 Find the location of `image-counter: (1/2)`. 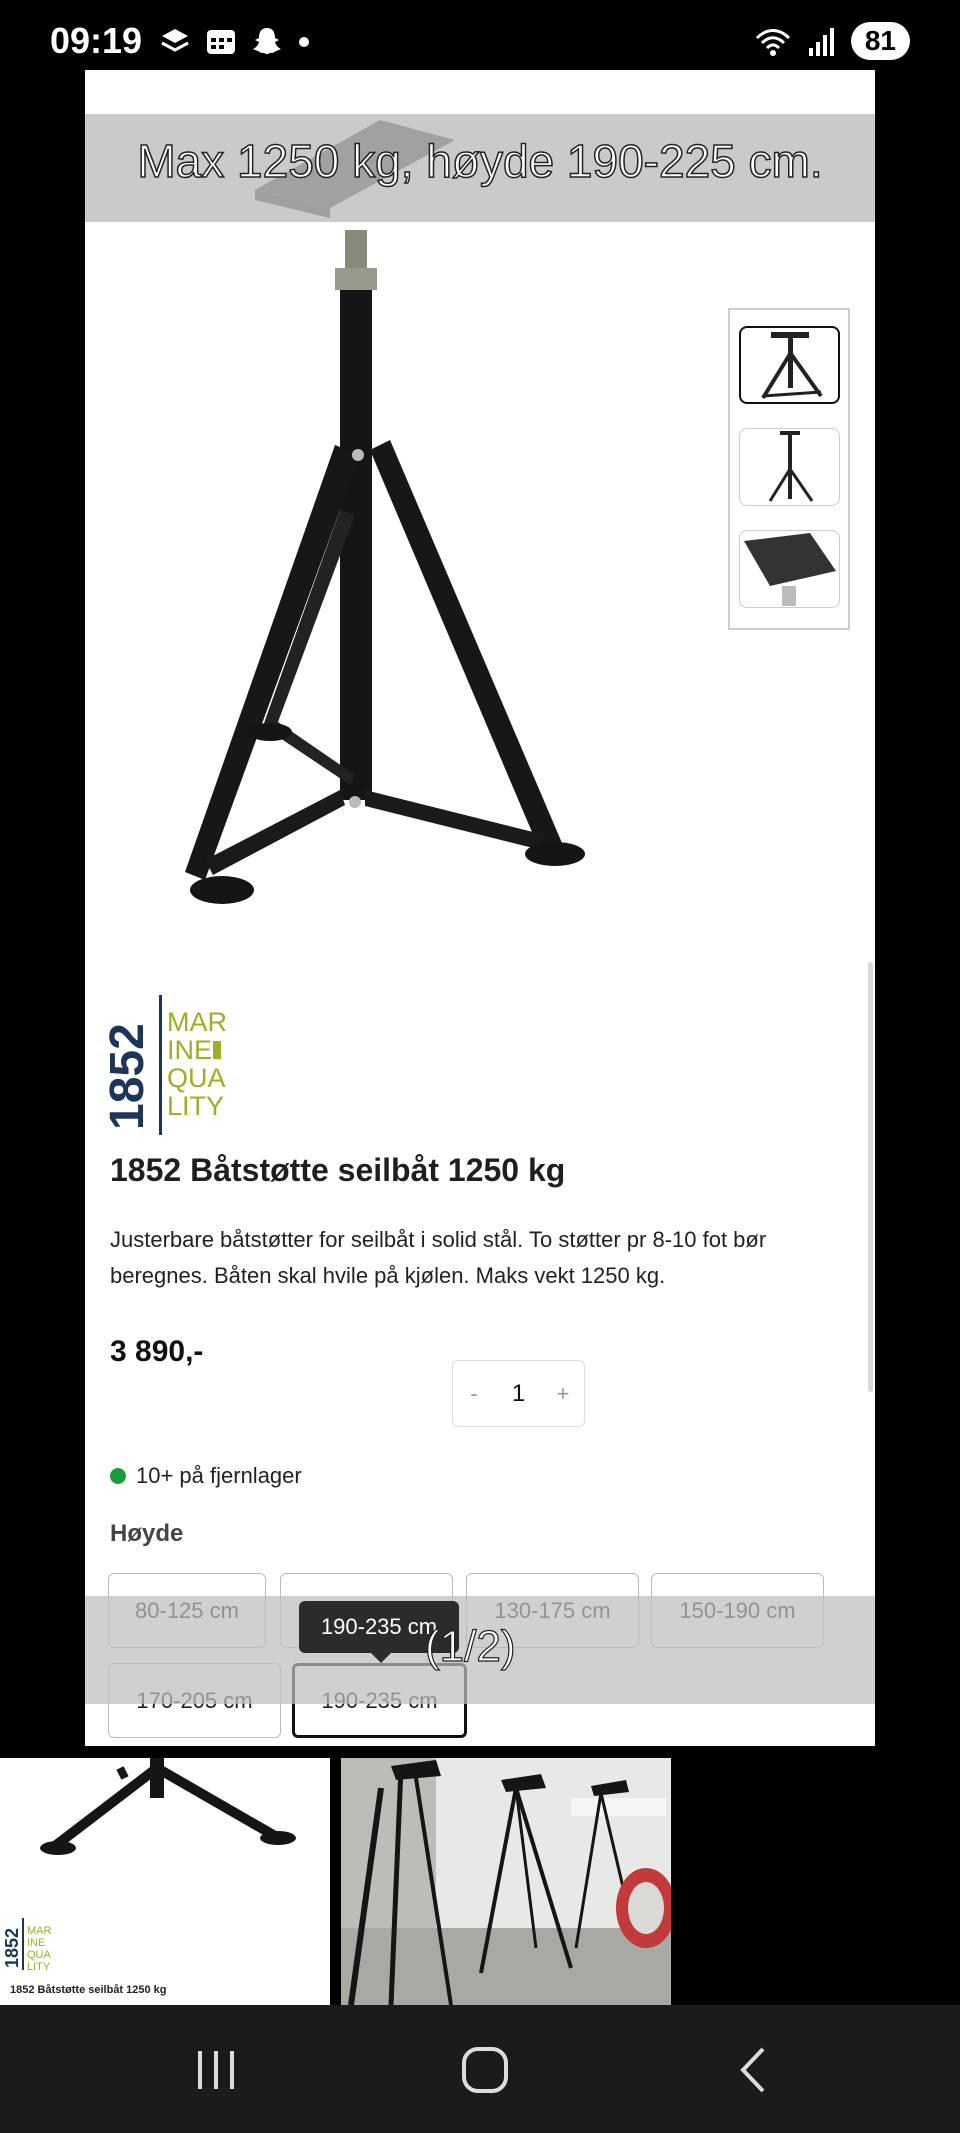

image-counter: (1/2) is located at coordinates (470, 1646).